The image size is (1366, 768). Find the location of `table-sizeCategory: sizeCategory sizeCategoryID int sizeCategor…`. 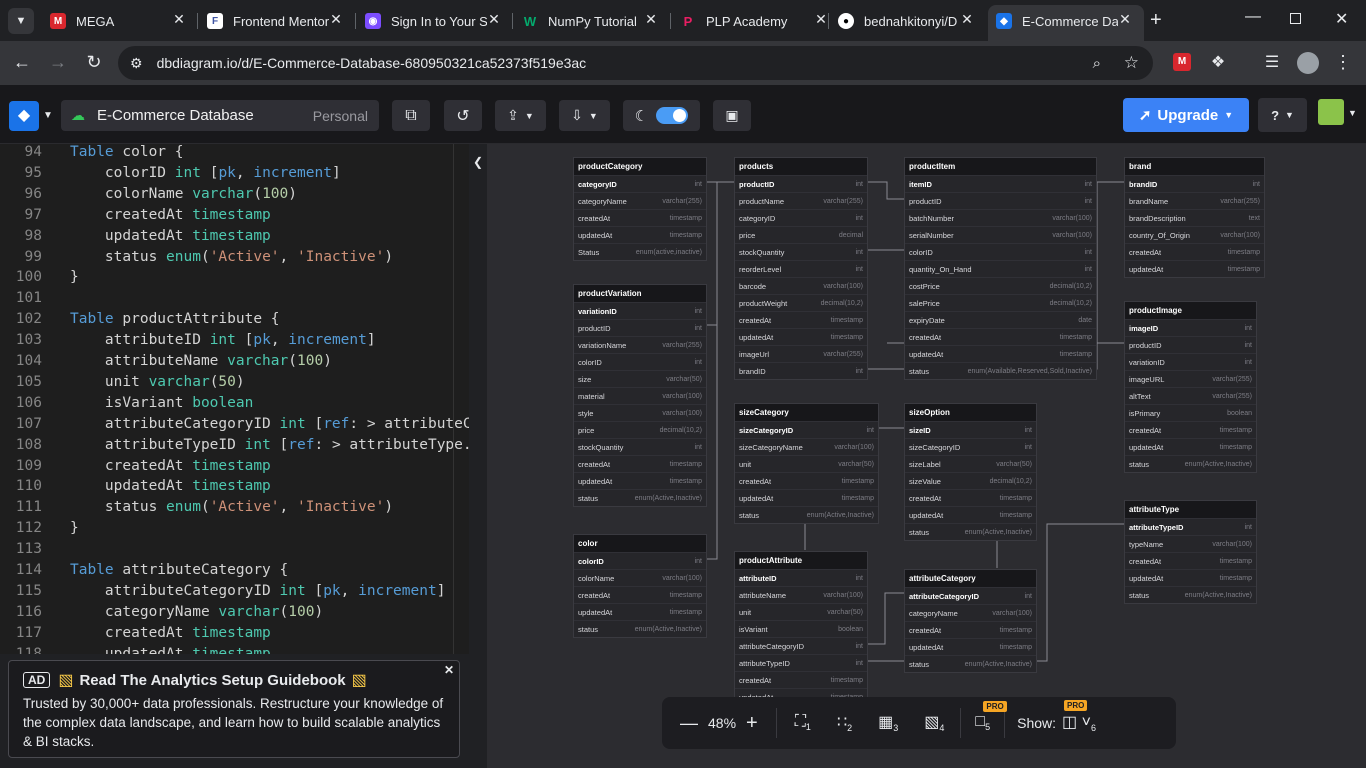

table-sizeCategory: sizeCategory sizeCategoryID int sizeCategor… is located at coordinates (806, 463).